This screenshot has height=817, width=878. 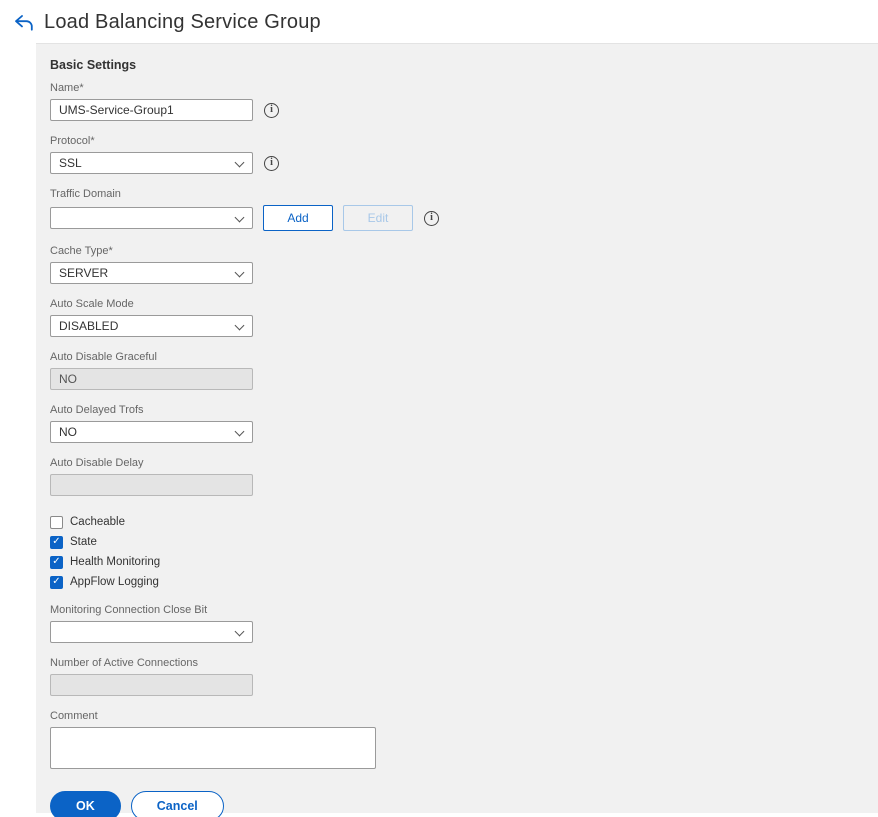 What do you see at coordinates (464, 154) in the screenshot?
I see `protocol-field-group: Protocol* SSL i` at bounding box center [464, 154].